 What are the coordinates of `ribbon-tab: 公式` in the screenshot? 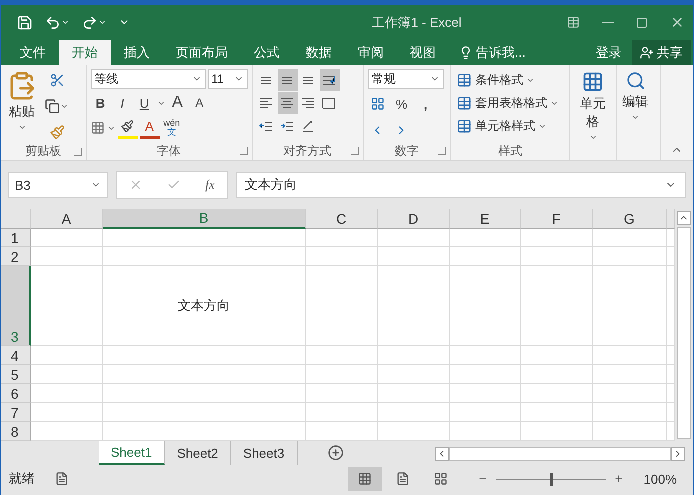 It's located at (267, 52).